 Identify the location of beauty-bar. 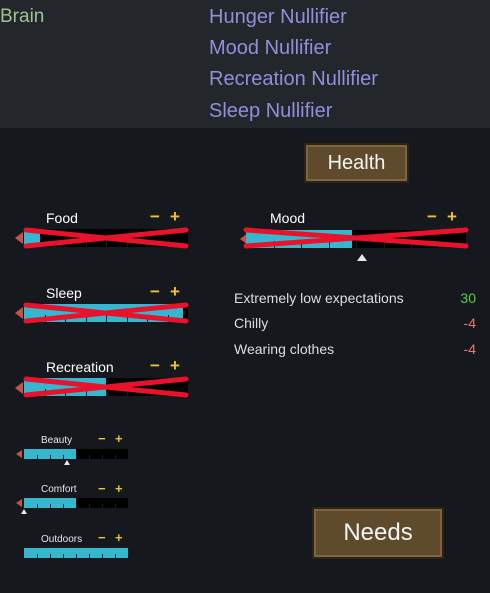
(76, 454).